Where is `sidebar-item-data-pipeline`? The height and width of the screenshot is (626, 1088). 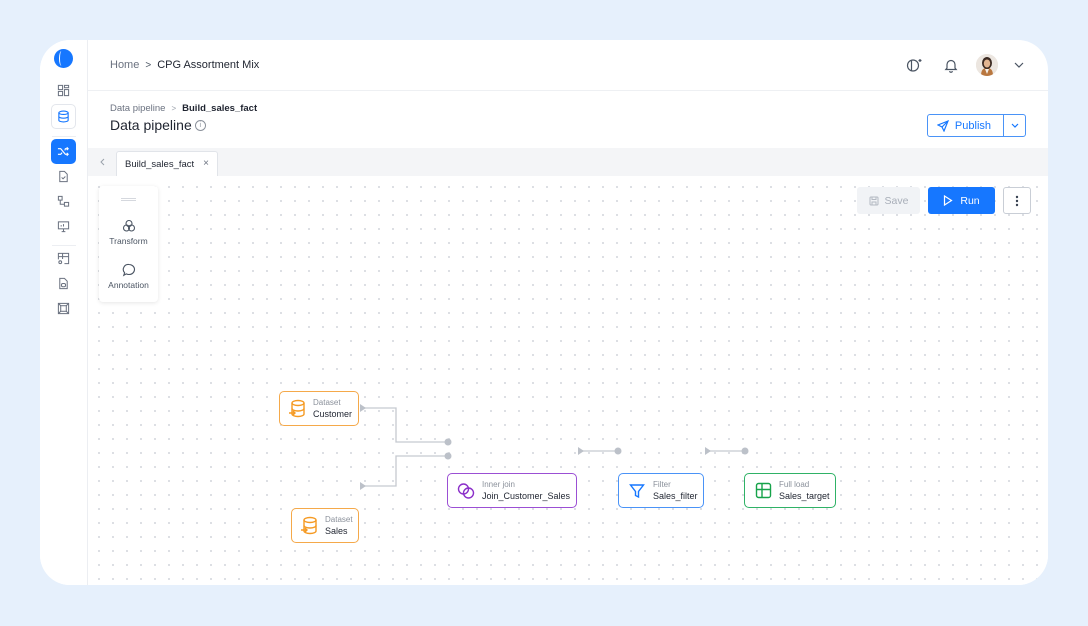
sidebar-item-data-pipeline is located at coordinates (63, 151).